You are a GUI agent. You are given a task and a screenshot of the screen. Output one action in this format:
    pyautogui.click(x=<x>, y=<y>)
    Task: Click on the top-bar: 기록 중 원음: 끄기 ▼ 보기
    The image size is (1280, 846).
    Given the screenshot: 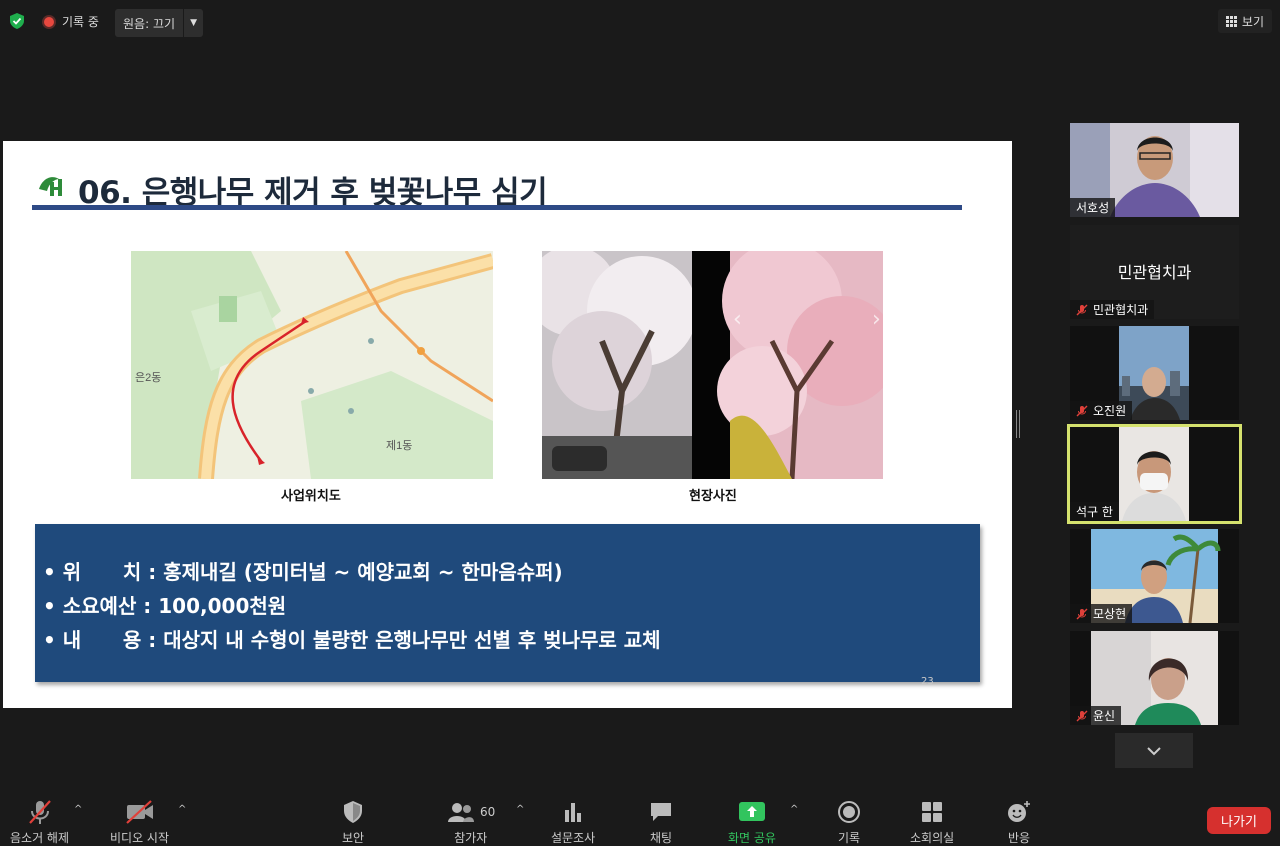 What is the action you would take?
    pyautogui.click(x=640, y=22)
    